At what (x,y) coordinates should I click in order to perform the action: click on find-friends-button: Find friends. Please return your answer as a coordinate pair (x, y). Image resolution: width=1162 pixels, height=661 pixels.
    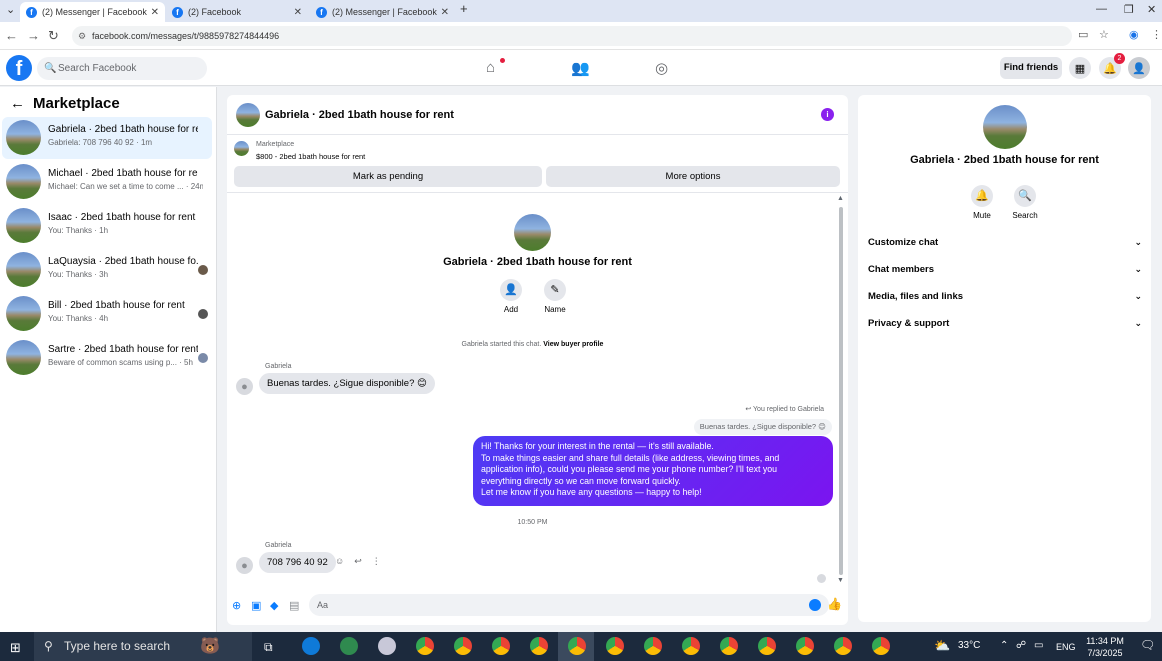
    Looking at the image, I should click on (1031, 68).